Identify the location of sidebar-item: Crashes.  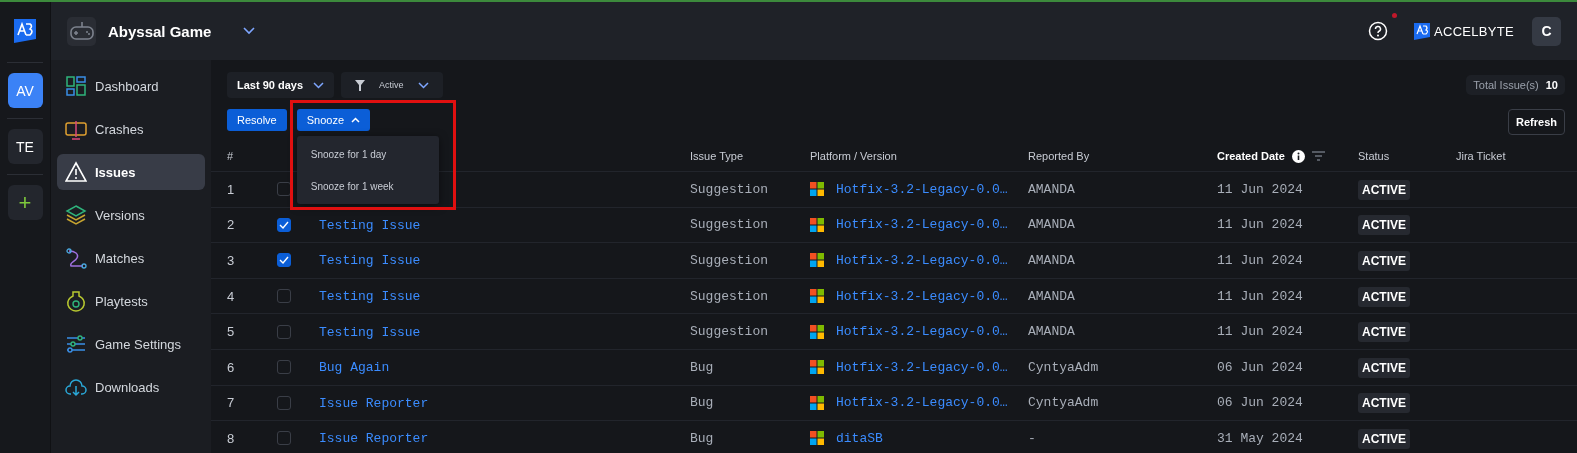
(131, 129).